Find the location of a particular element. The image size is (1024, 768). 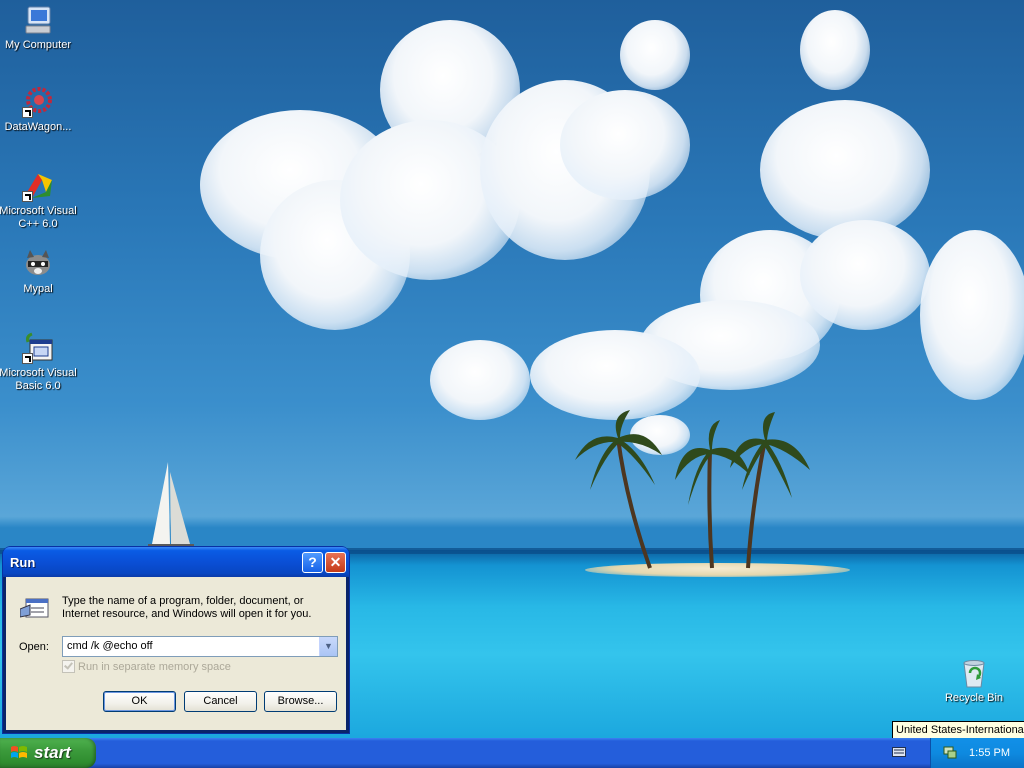

desktop-icon-my-computer: My Computer is located at coordinates (39, 28).